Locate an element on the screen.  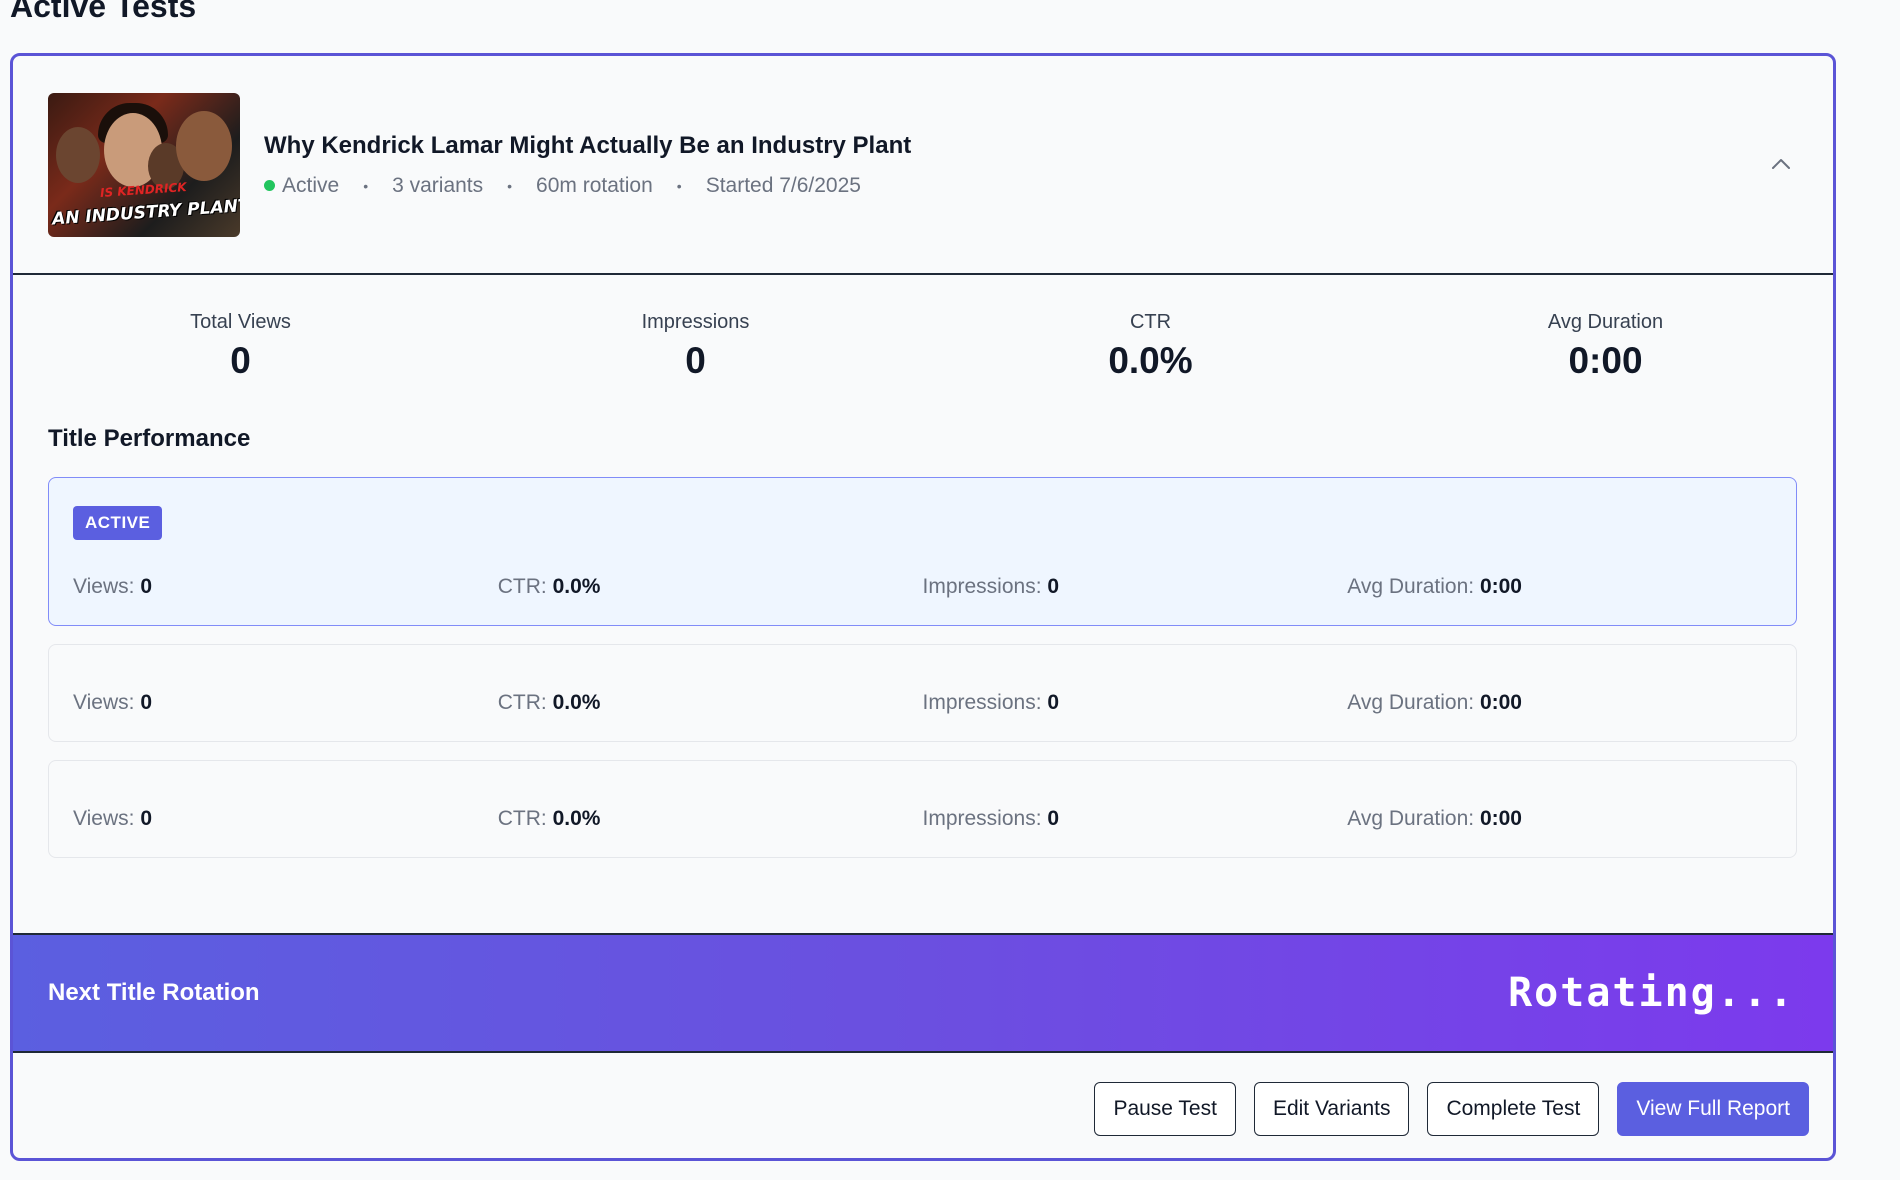
stat-value: 0.0% is located at coordinates (1150, 360).